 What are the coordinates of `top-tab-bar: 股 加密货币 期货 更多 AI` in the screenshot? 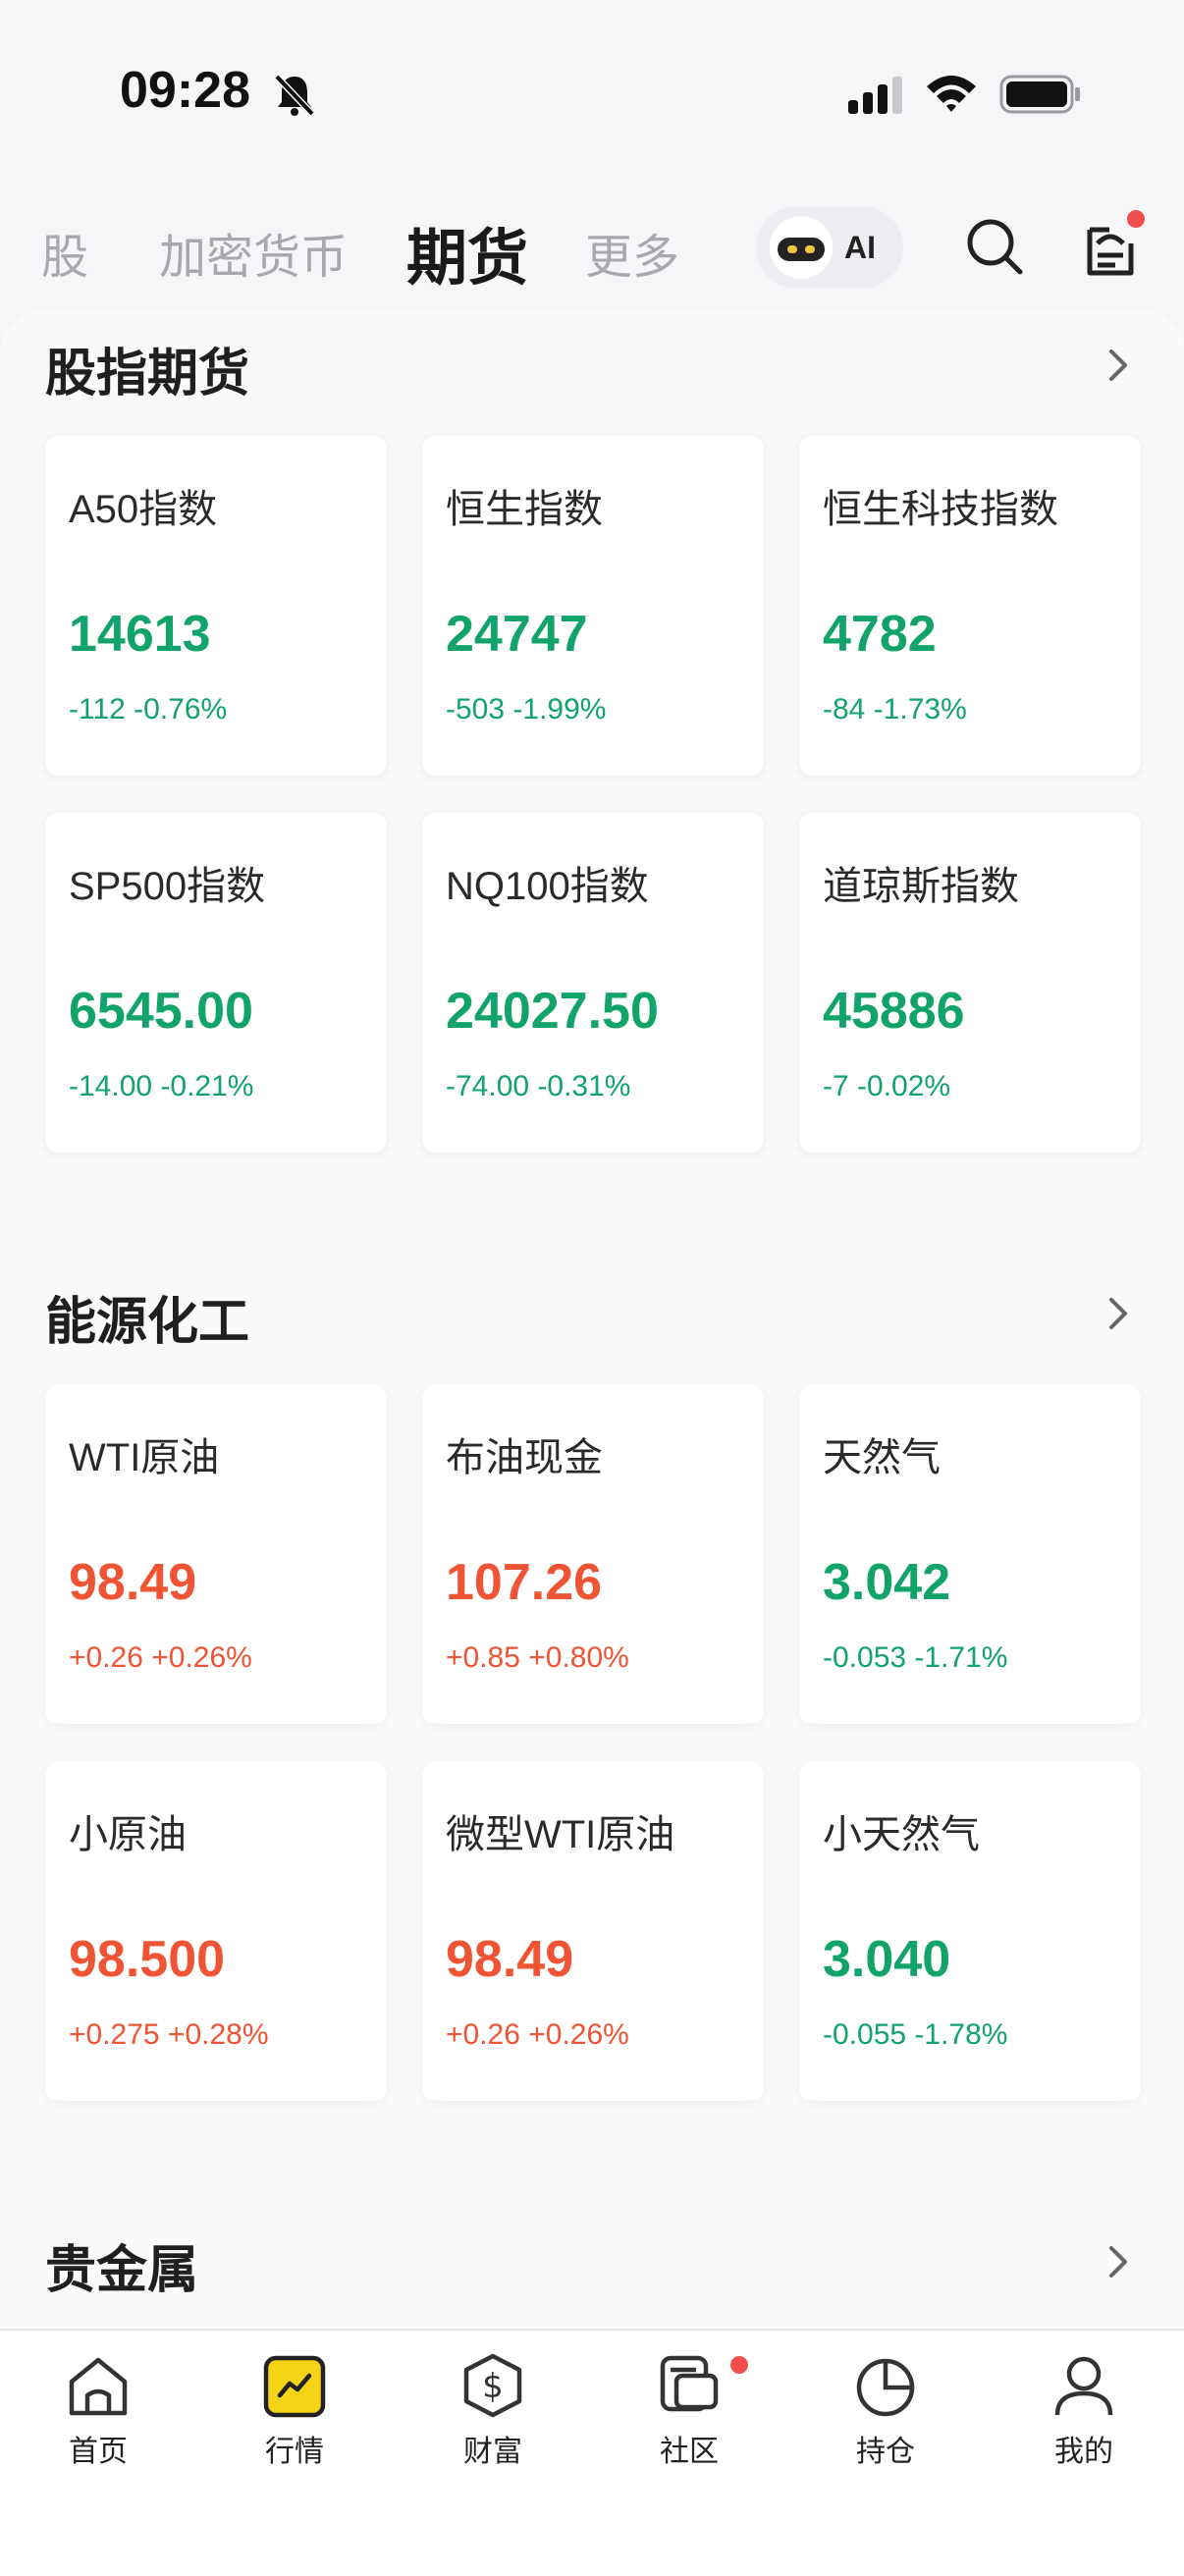 It's located at (592, 250).